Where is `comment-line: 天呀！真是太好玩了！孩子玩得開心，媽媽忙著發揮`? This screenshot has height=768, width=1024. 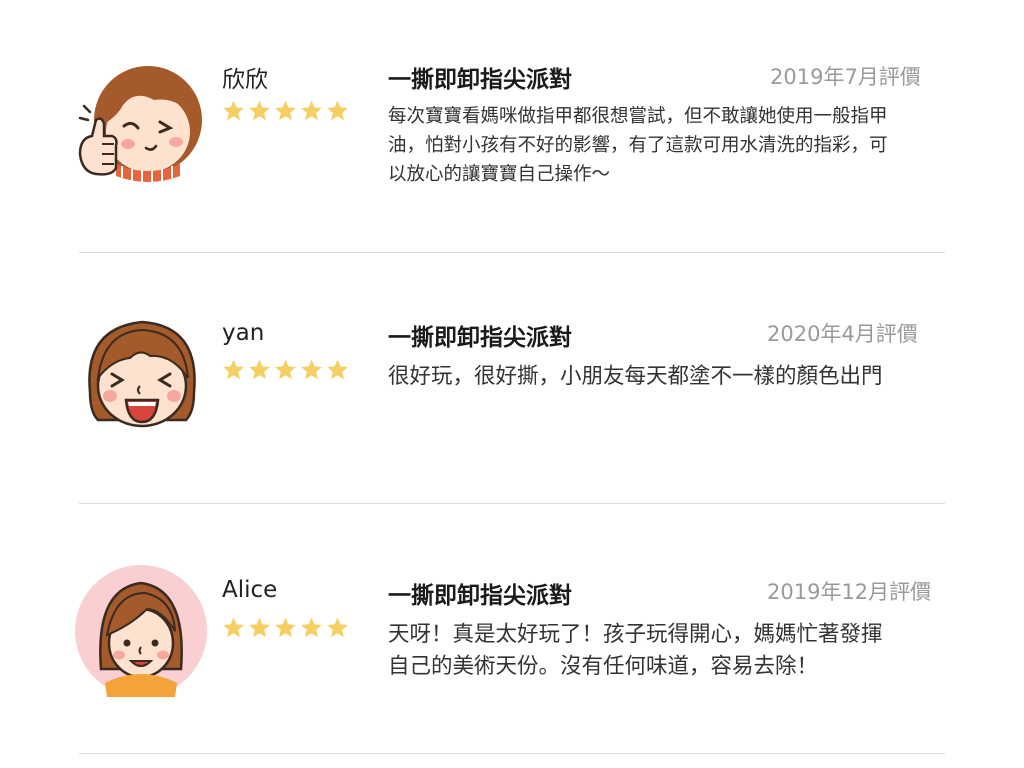
comment-line: 天呀！真是太好玩了！孩子玩得開心，媽媽忙著發揮 is located at coordinates (635, 634).